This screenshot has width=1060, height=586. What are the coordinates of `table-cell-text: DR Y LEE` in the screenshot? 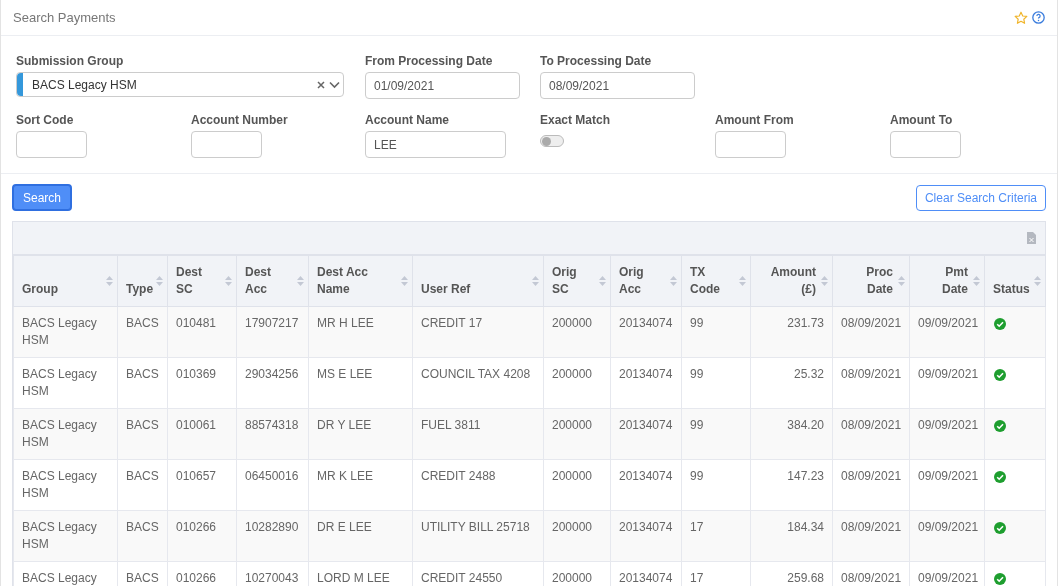 It's located at (344, 425).